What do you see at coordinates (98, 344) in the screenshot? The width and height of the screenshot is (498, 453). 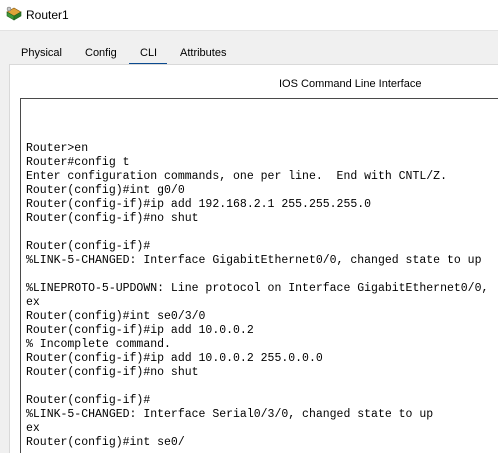 I see `console-line: % Incomplete command.` at bounding box center [98, 344].